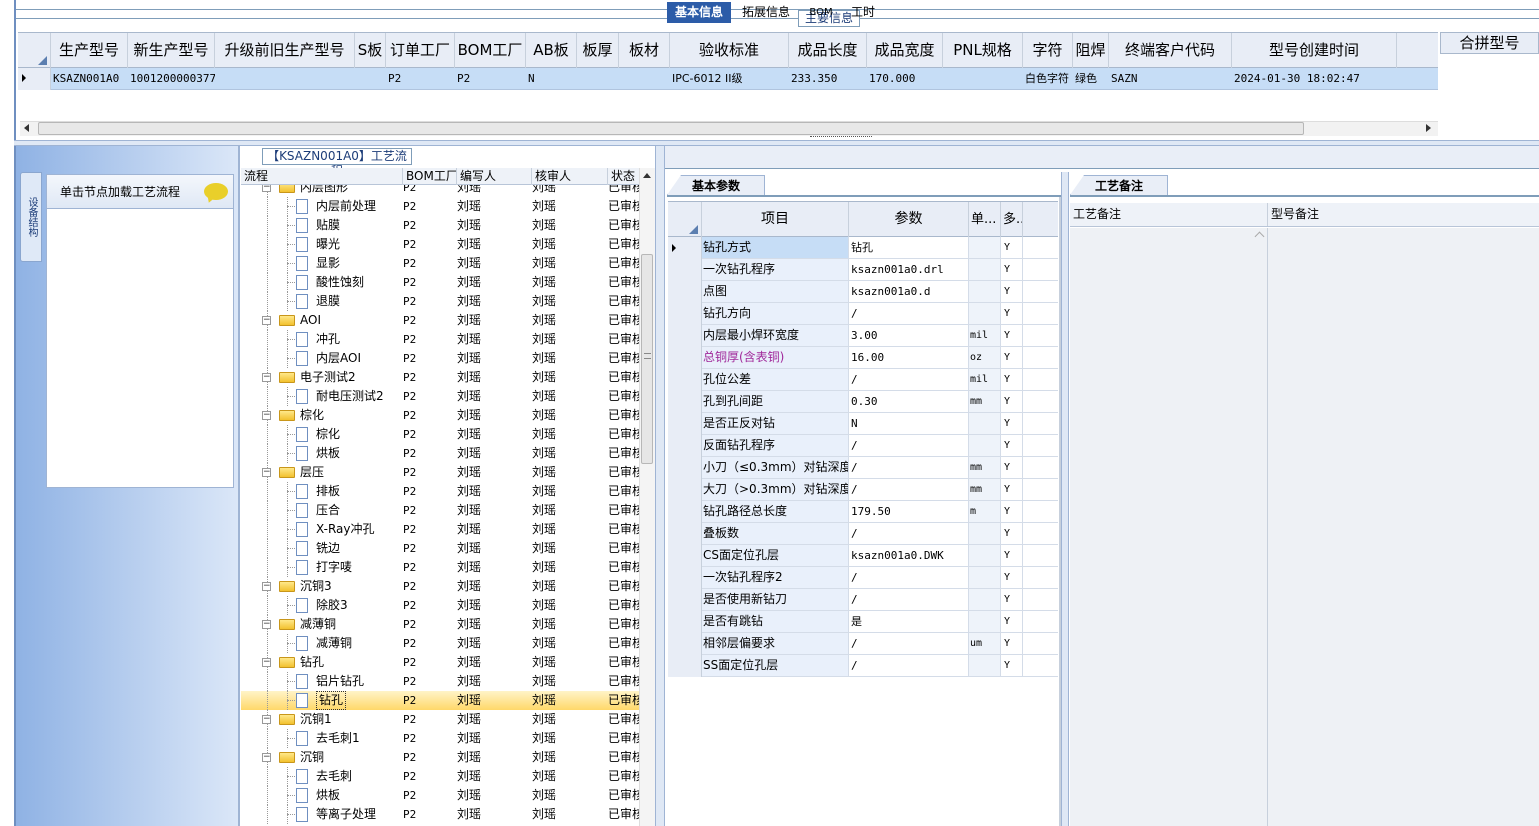  Describe the element at coordinates (440, 529) in the screenshot. I see `tree-row: X-Ray冲孔 P2 刘瑶 刘瑶 已审核` at that location.